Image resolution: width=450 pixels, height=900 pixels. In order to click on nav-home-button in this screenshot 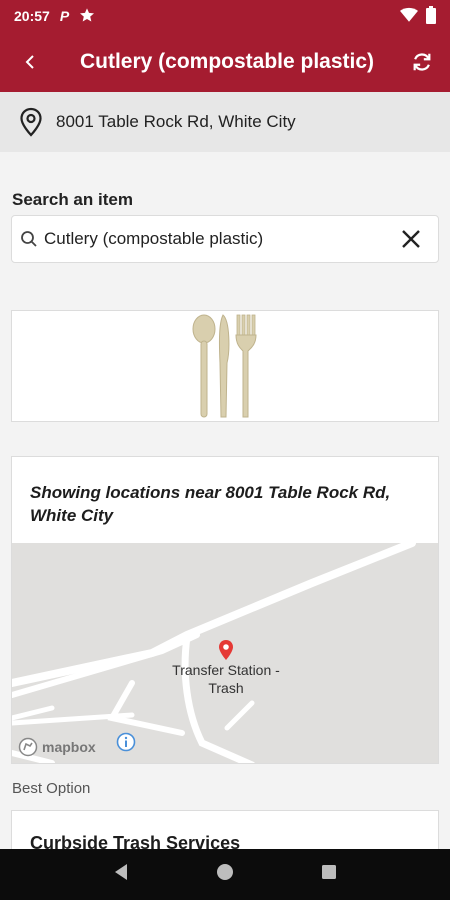, I will do `click(225, 874)`.